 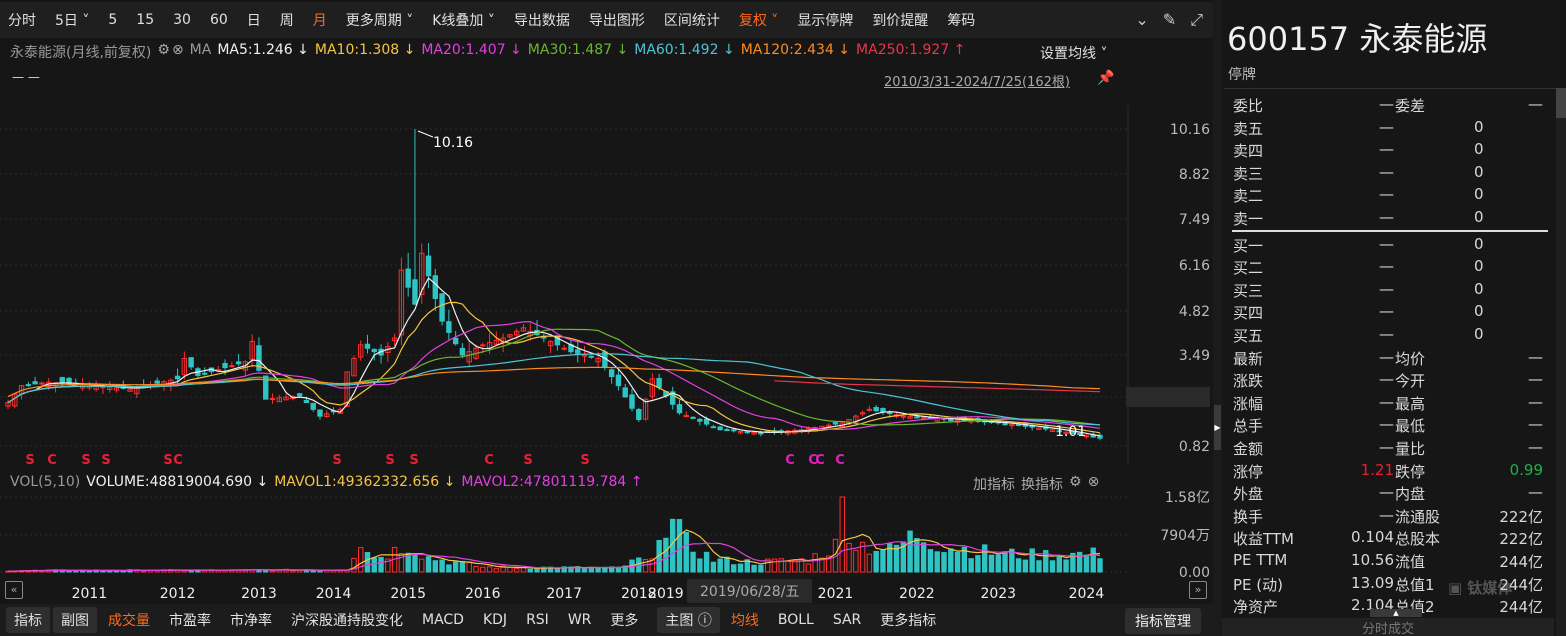 What do you see at coordinates (1410, 494) in the screenshot?
I see `quote-label: 内盘` at bounding box center [1410, 494].